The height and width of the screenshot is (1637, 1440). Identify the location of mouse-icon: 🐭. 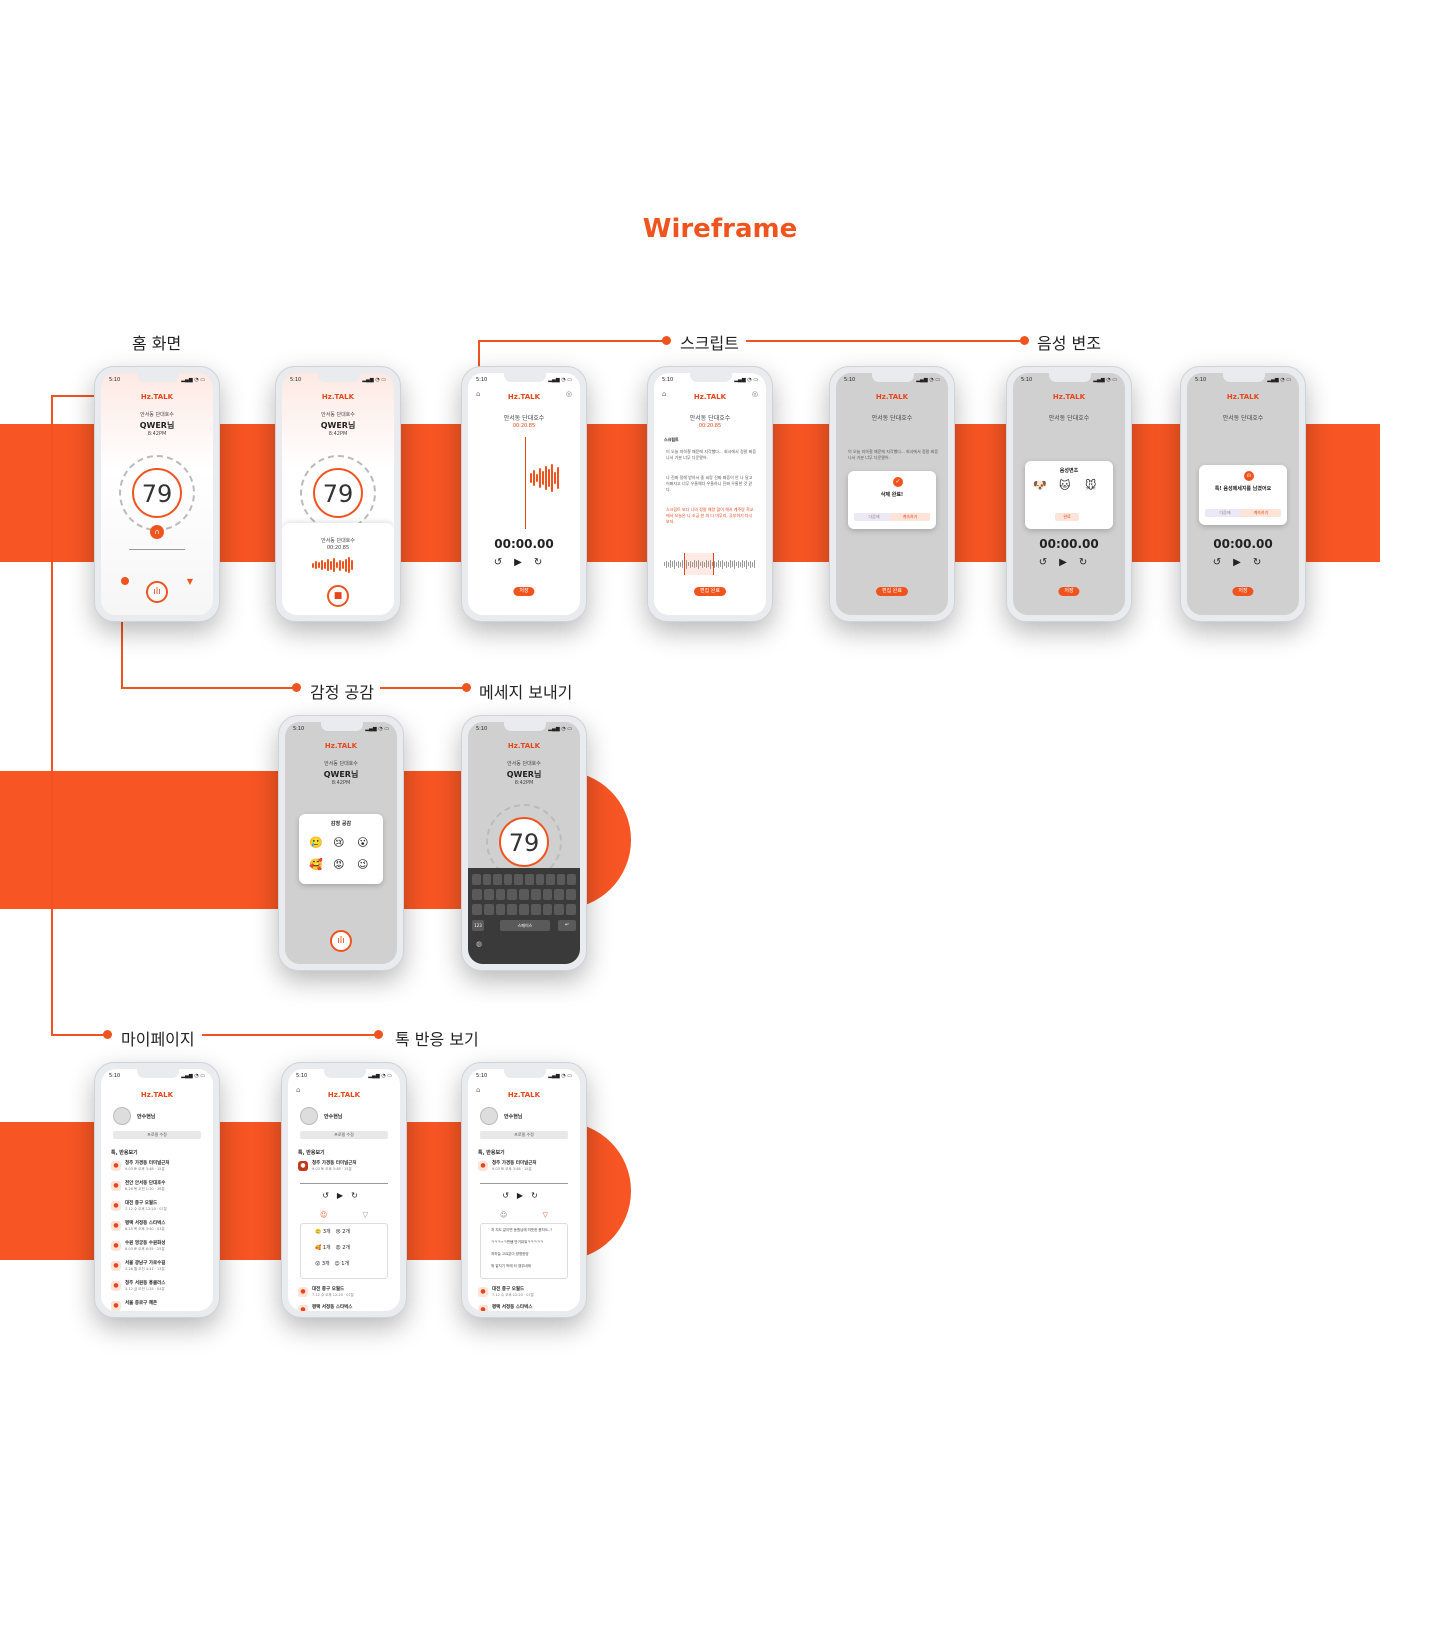
(1090, 485).